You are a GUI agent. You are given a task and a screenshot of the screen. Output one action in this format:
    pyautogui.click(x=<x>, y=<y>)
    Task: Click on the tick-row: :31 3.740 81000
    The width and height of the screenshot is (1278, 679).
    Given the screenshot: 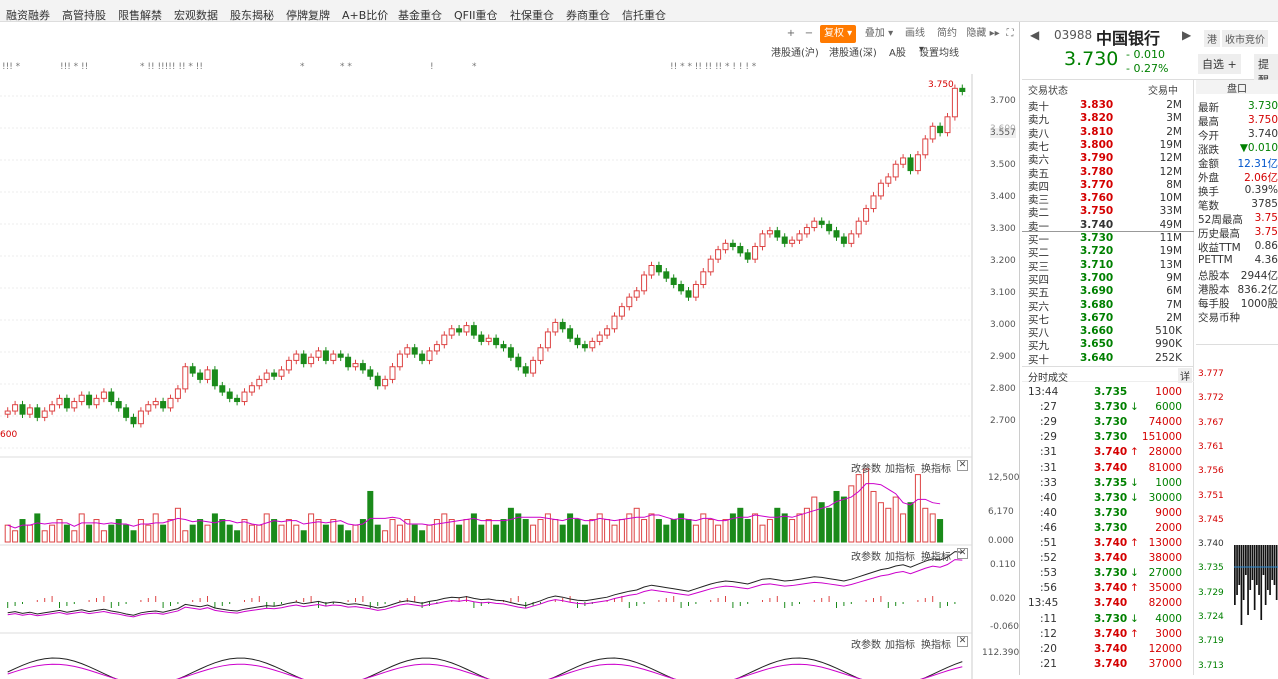 What is the action you would take?
    pyautogui.click(x=1109, y=468)
    